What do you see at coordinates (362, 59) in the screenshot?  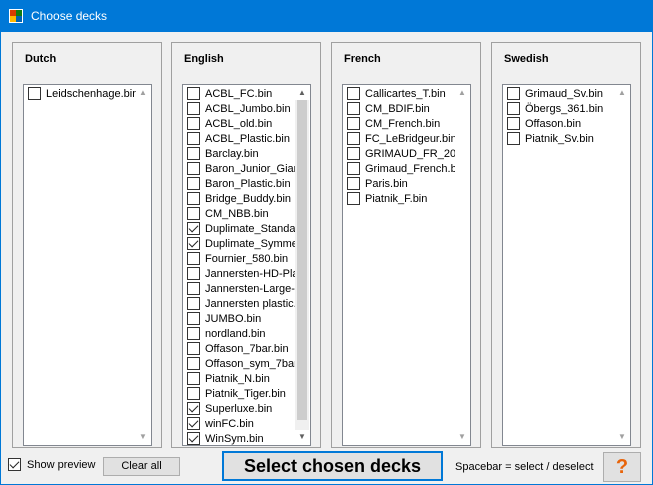 I see `group-title: French` at bounding box center [362, 59].